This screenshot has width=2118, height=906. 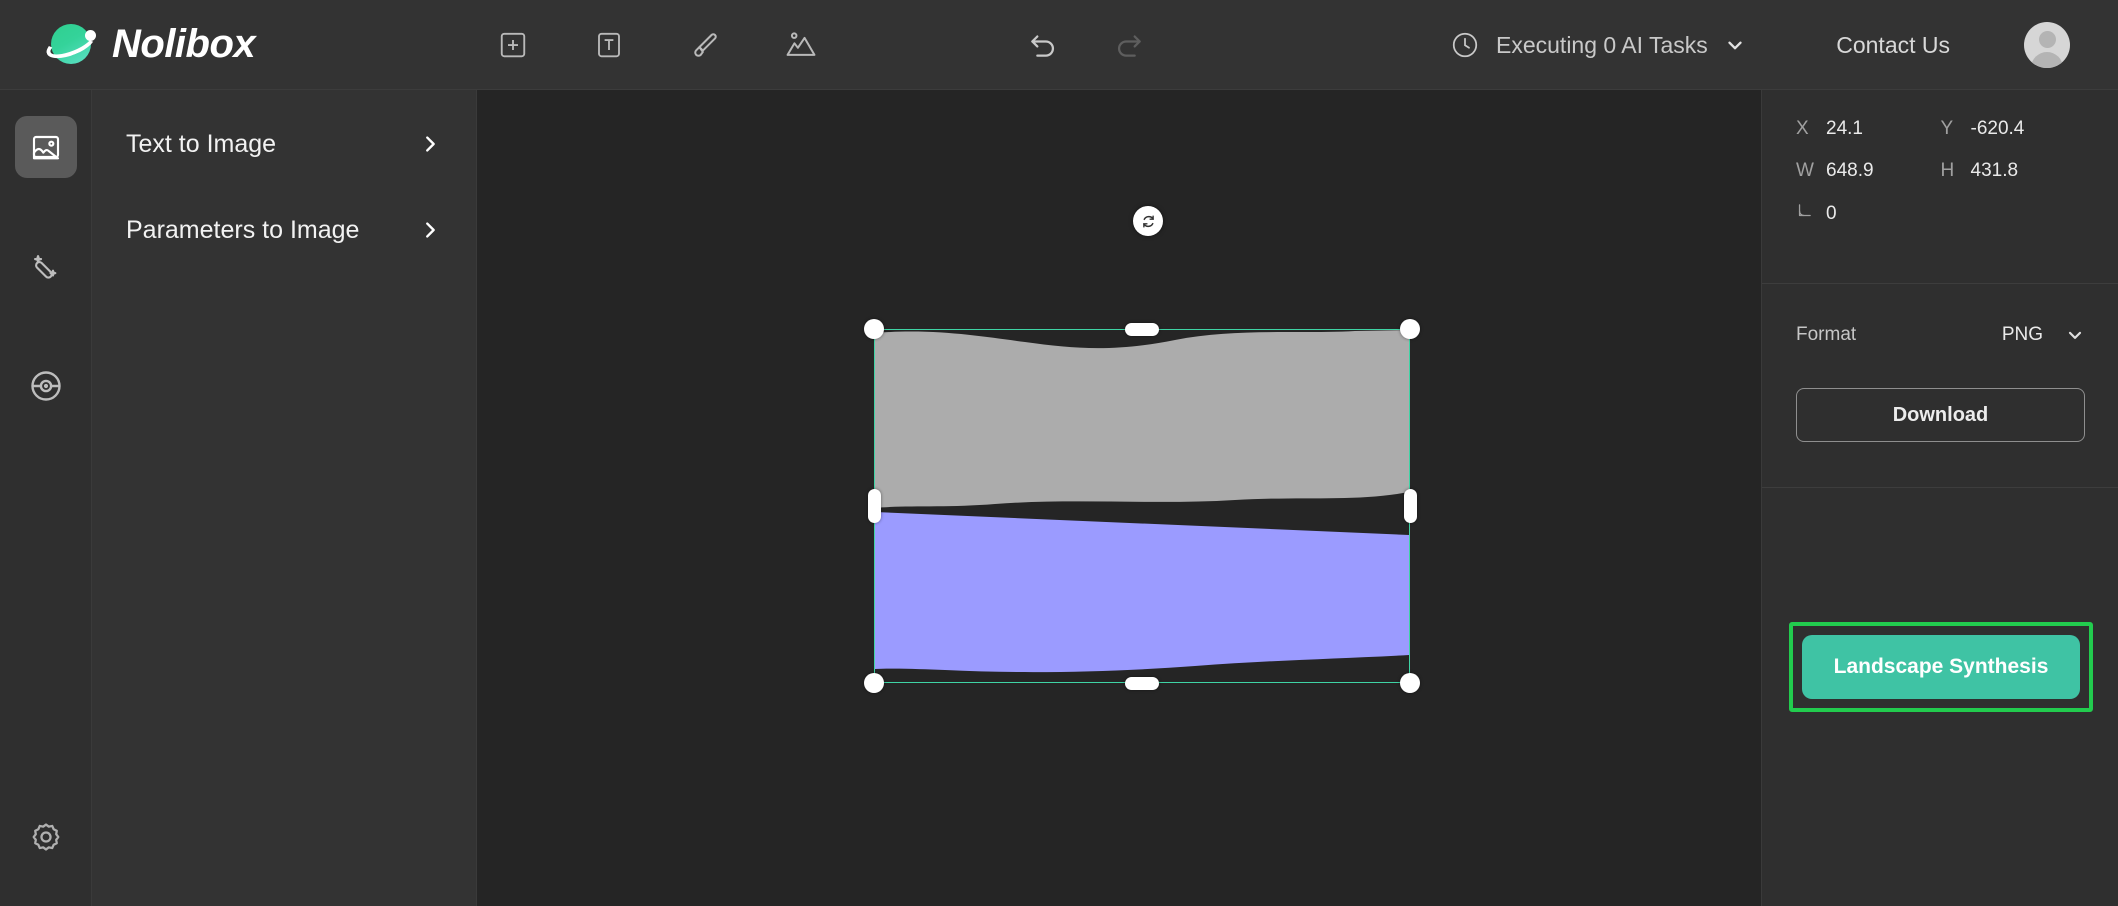 I want to click on undo-button, so click(x=1043, y=45).